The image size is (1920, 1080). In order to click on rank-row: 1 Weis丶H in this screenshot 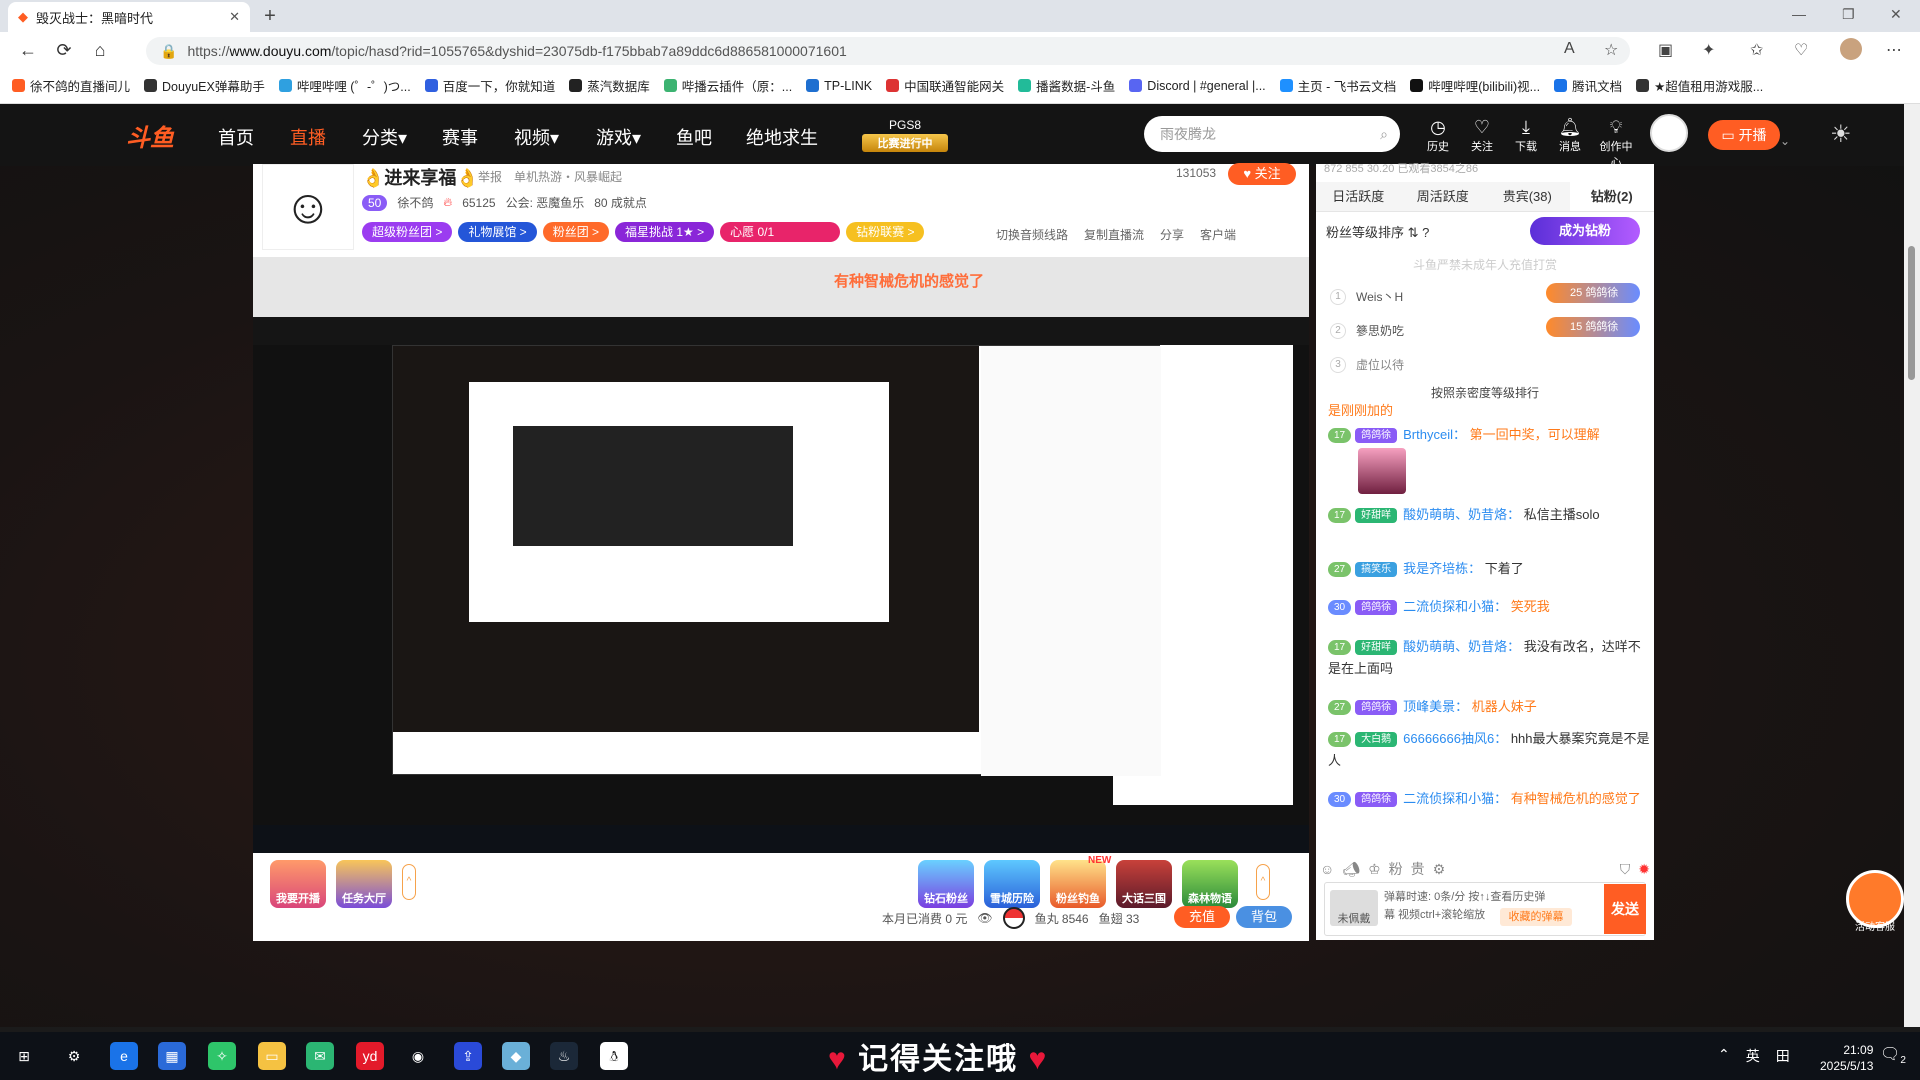, I will do `click(1366, 296)`.